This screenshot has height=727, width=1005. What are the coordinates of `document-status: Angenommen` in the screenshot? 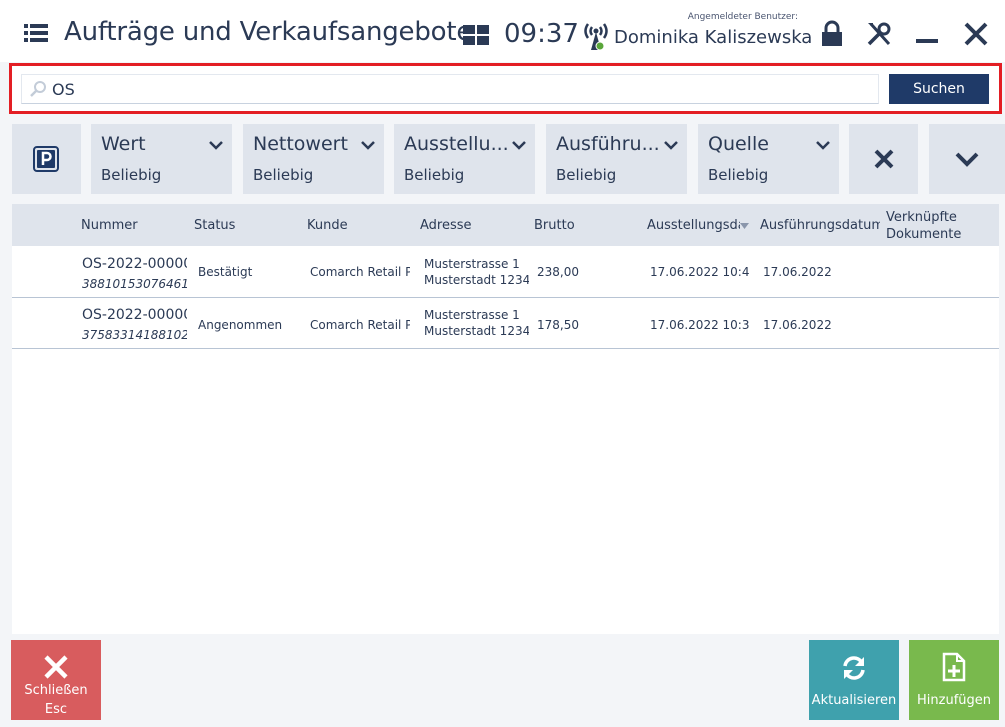 It's located at (240, 325).